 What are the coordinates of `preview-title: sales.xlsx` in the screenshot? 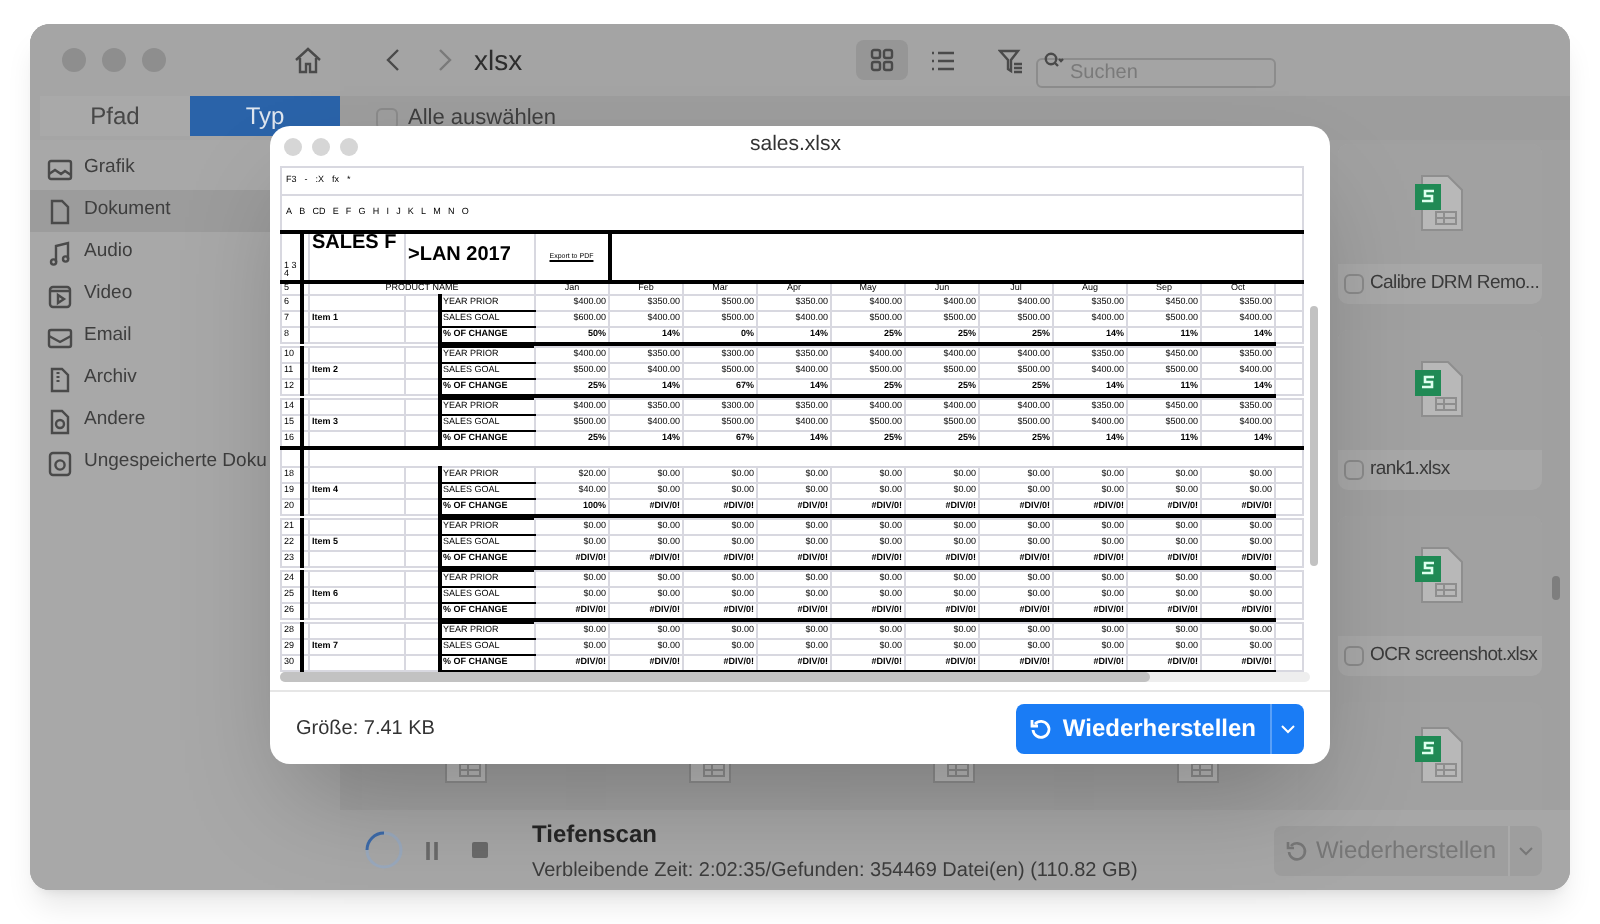 It's located at (796, 145).